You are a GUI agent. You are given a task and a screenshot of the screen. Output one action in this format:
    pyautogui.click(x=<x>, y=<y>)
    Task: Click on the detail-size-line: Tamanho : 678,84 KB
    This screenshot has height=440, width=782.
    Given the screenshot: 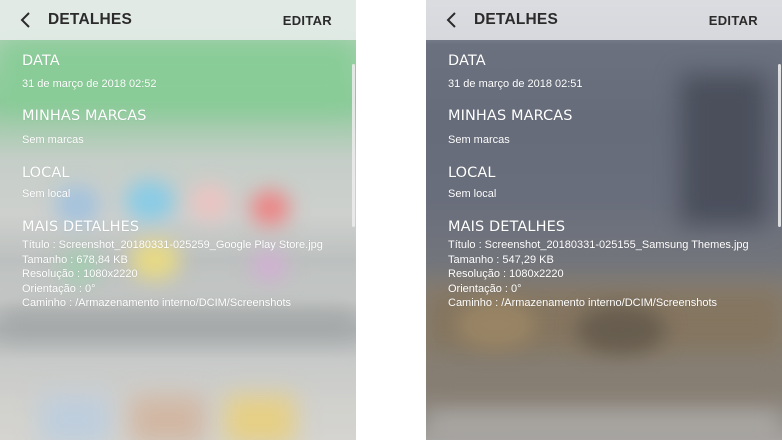 What is the action you would take?
    pyautogui.click(x=75, y=259)
    